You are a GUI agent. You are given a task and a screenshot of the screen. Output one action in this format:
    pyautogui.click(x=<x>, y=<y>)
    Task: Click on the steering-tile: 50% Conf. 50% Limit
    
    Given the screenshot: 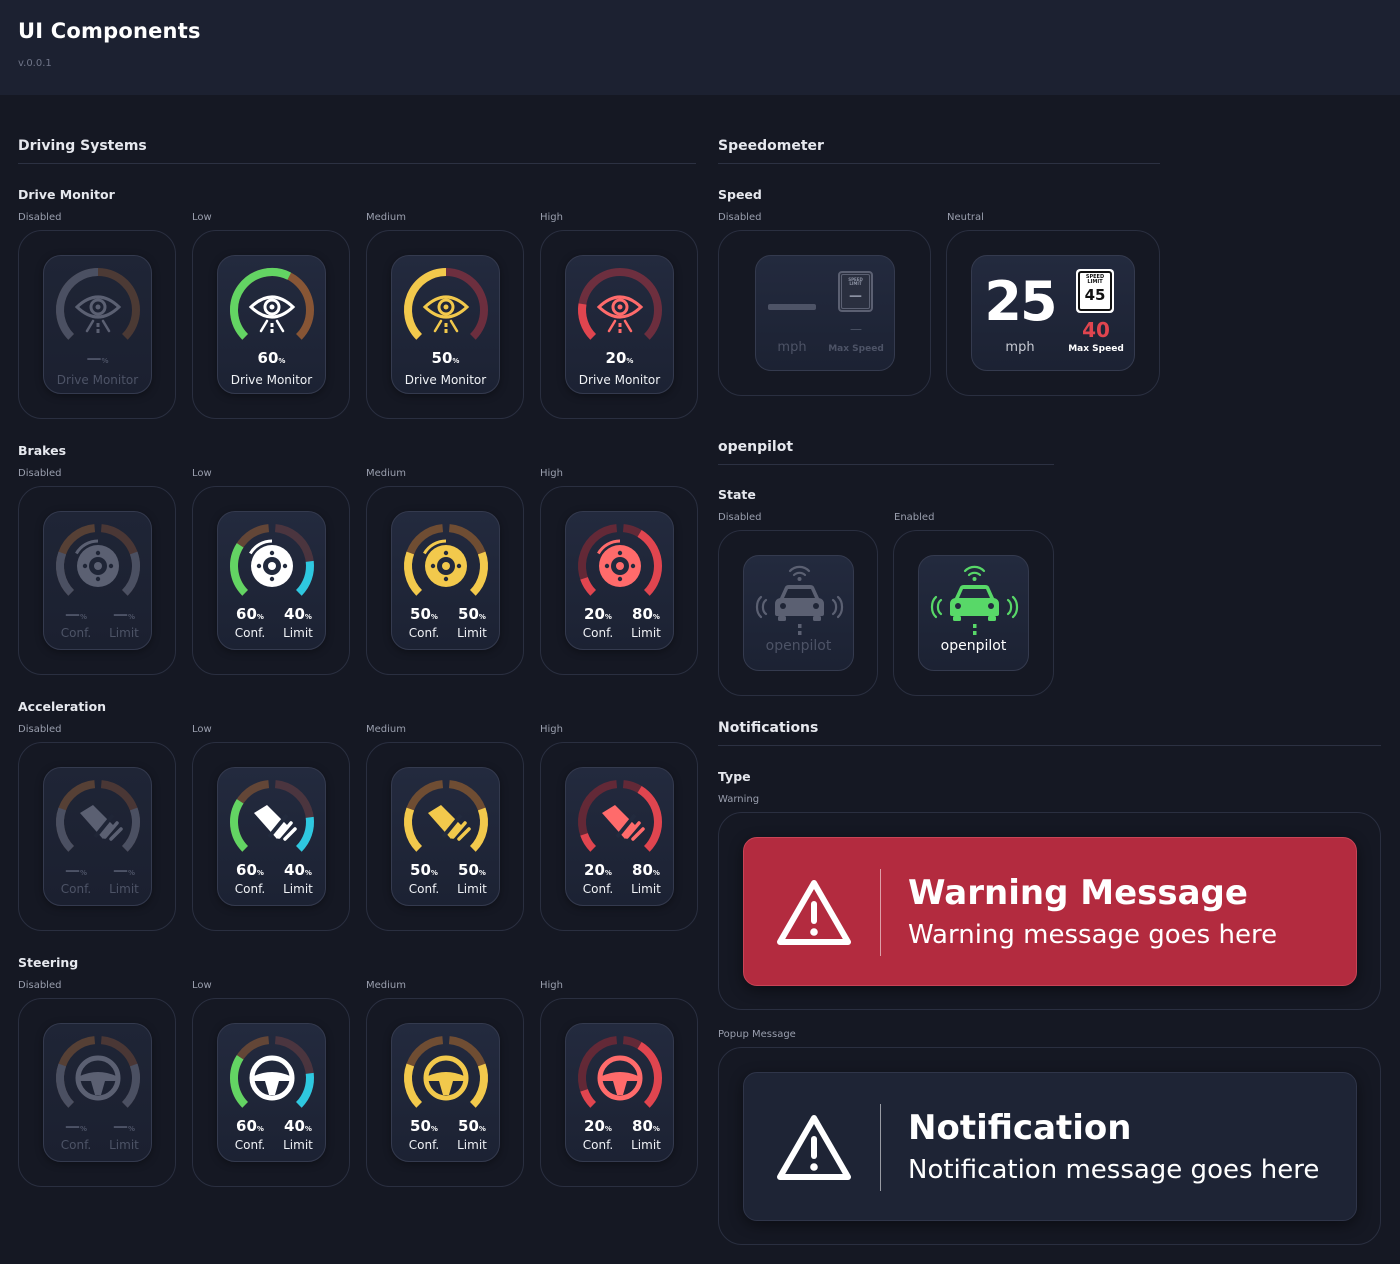 What is the action you would take?
    pyautogui.click(x=445, y=1092)
    